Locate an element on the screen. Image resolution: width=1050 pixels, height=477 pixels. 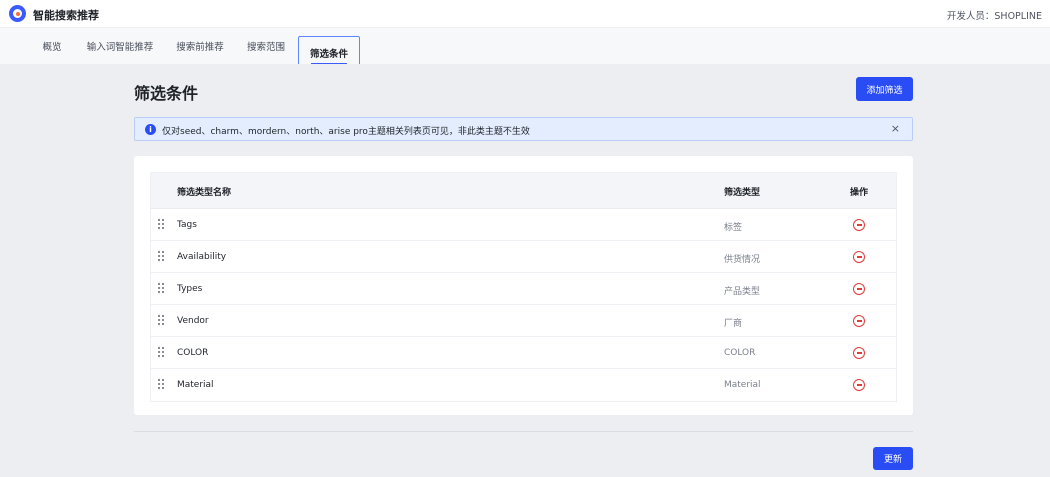
filter-name: Material is located at coordinates (195, 385).